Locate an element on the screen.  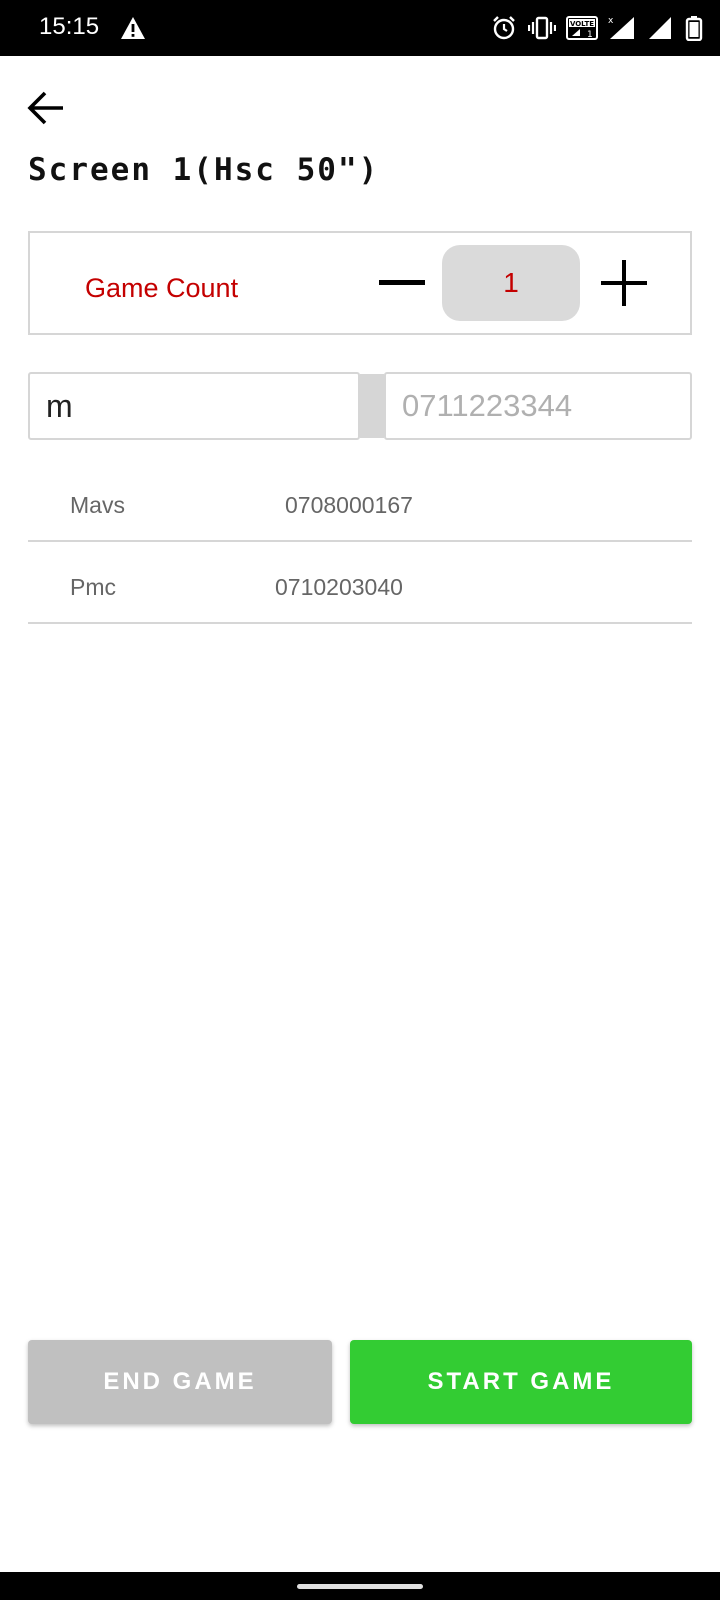
arrow-left-icon is located at coordinates (45, 108).